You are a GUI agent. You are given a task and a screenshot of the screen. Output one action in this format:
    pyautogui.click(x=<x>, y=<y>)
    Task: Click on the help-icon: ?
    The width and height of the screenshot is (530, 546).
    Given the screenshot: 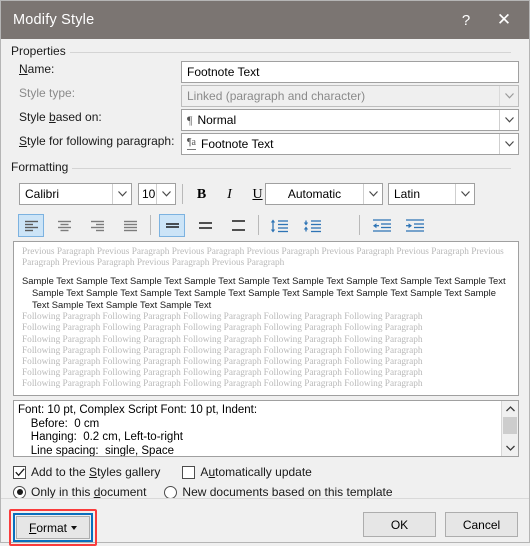 What is the action you would take?
    pyautogui.click(x=466, y=20)
    